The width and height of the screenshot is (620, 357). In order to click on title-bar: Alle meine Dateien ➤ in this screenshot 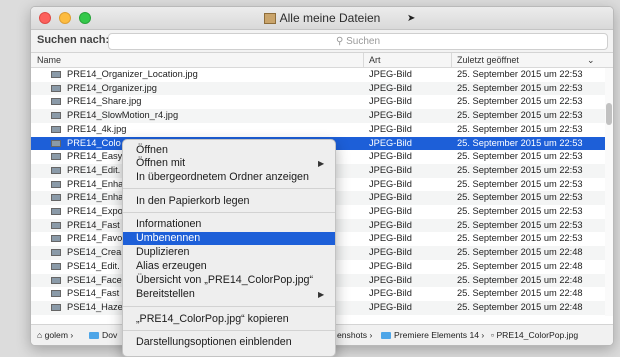, I will do `click(322, 18)`.